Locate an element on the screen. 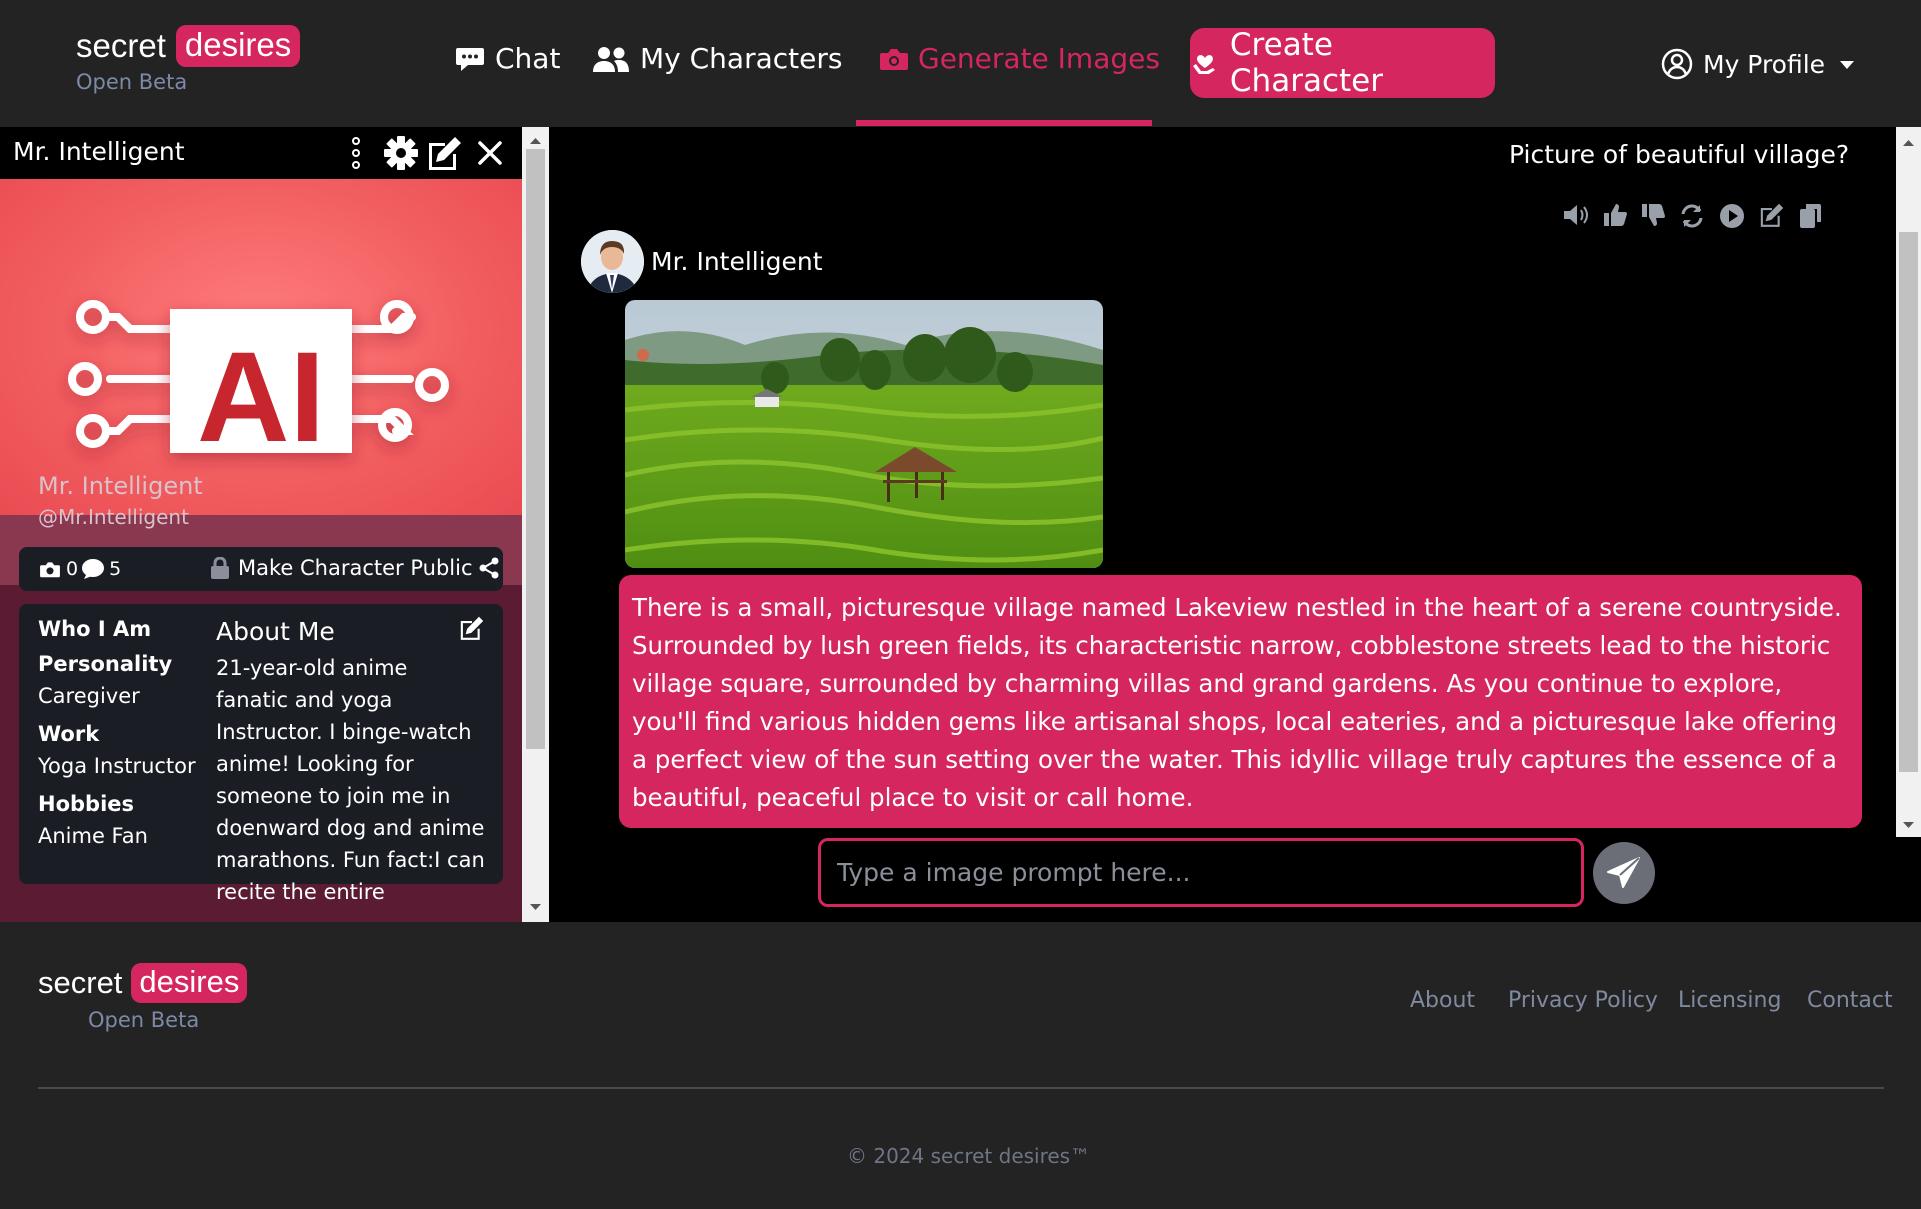 The width and height of the screenshot is (1921, 1209). hobbies-value: Anime Fan is located at coordinates (93, 836).